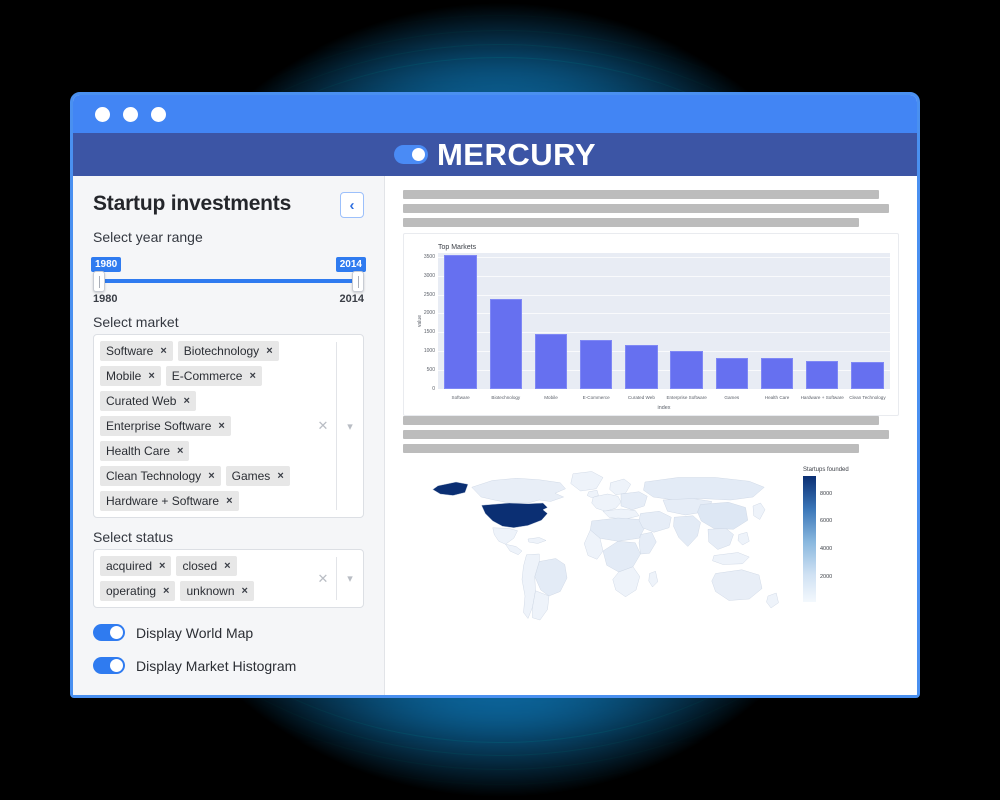 This screenshot has height=800, width=1000. What do you see at coordinates (720, 539) in the screenshot?
I see `region-southeast-asia` at bounding box center [720, 539].